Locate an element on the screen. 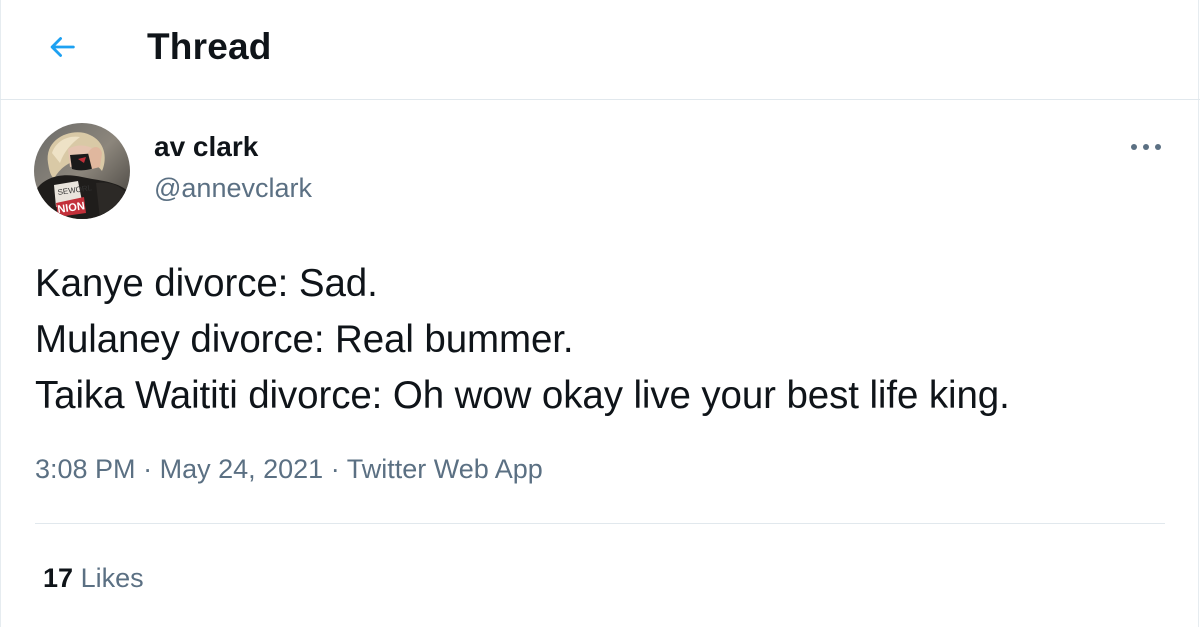 The image size is (1200, 628). tweet-date-link: May 24, 2021 is located at coordinates (242, 469).